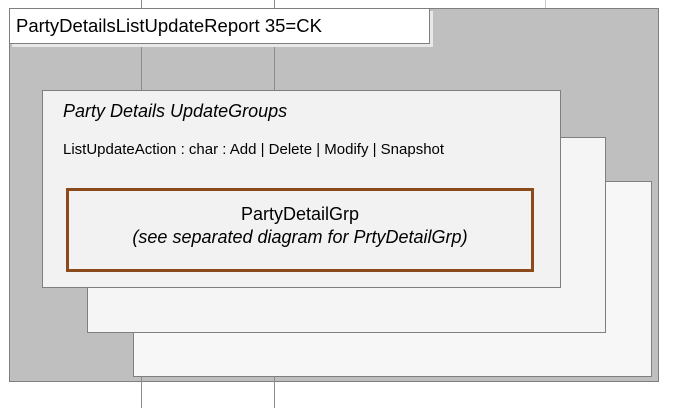 This screenshot has width=674, height=408. I want to click on message-title-box: PartyDetailsListUpdateReport 35=CK, so click(219, 26).